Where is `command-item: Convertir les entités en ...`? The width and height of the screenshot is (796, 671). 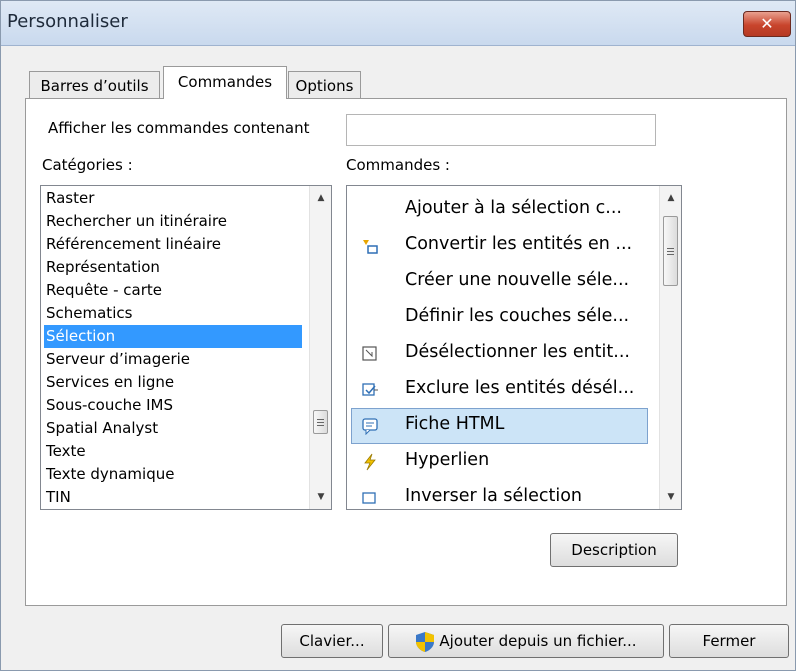
command-item: Convertir les entités en ... is located at coordinates (499, 246).